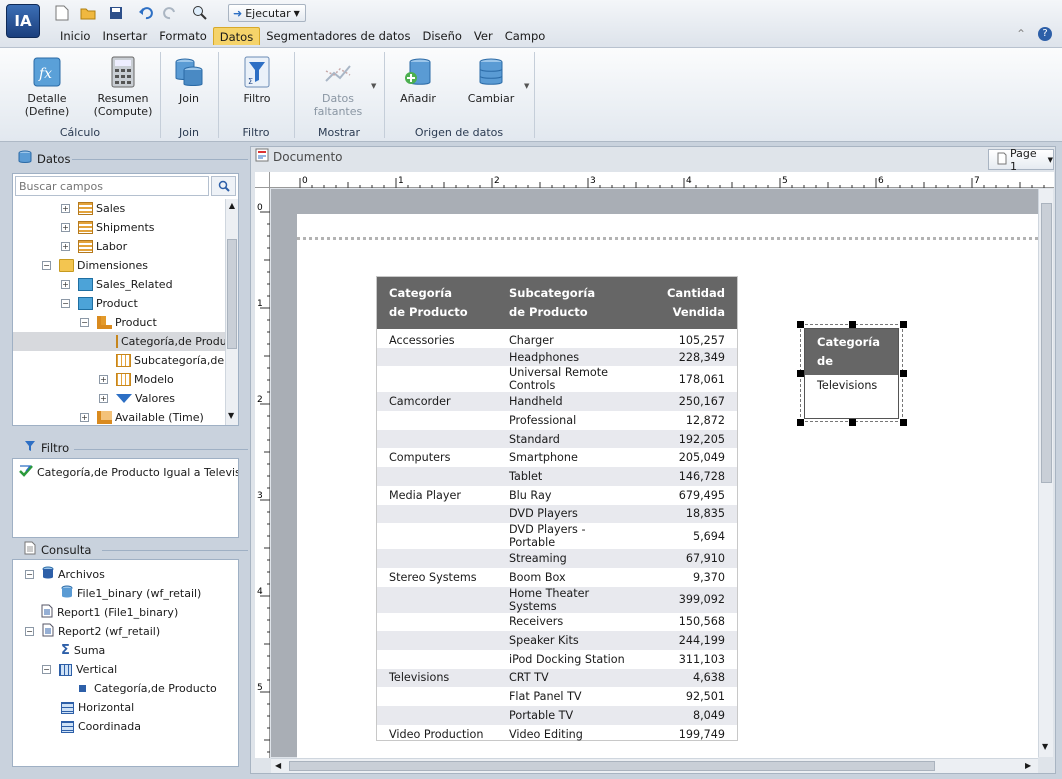 The height and width of the screenshot is (779, 1062). Describe the element at coordinates (483, 36) in the screenshot. I see `menu-ver: Ver` at that location.